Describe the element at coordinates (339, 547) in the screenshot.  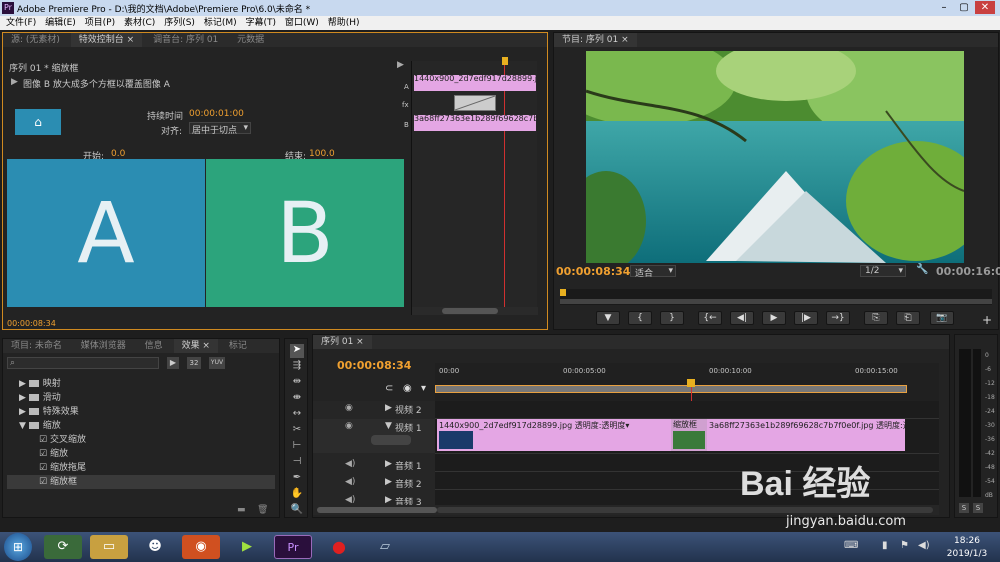
I see `recorder-icon: ●` at that location.